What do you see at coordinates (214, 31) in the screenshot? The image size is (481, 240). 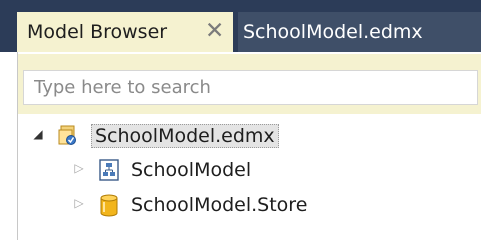 I see `close-icon: ✕` at bounding box center [214, 31].